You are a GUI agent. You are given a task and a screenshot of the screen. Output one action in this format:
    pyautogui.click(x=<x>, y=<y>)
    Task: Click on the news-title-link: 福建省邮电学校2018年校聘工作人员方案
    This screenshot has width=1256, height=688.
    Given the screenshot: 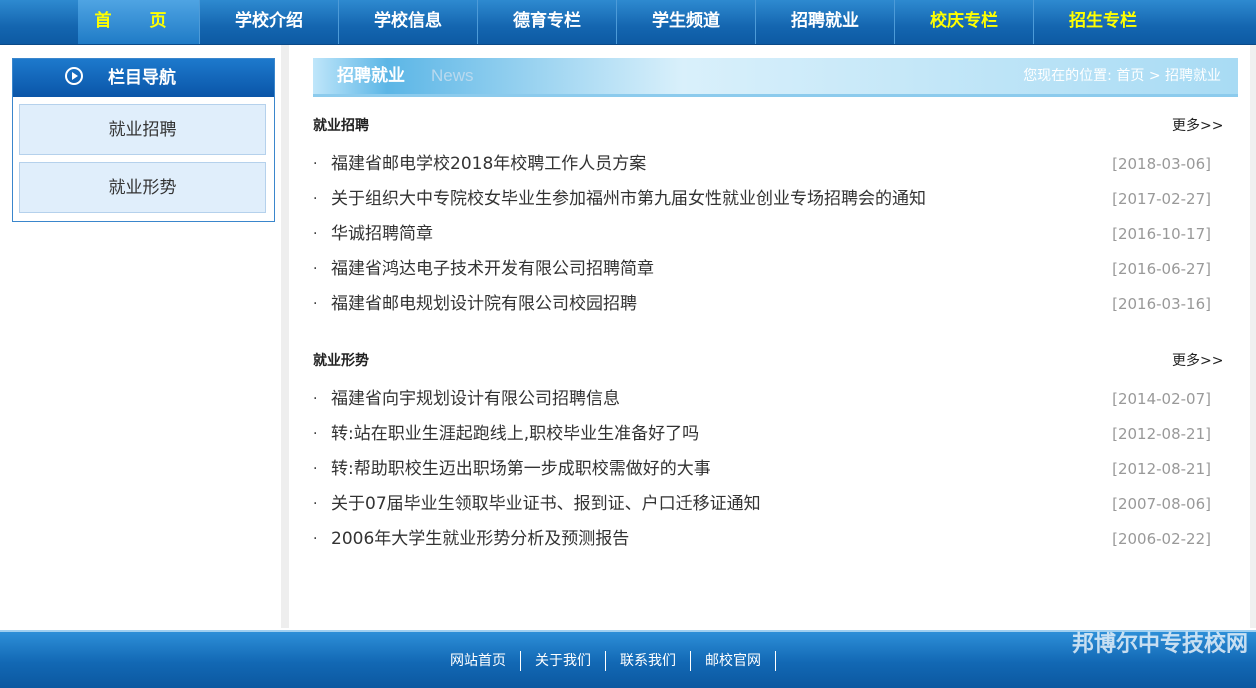 What is the action you would take?
    pyautogui.click(x=488, y=164)
    